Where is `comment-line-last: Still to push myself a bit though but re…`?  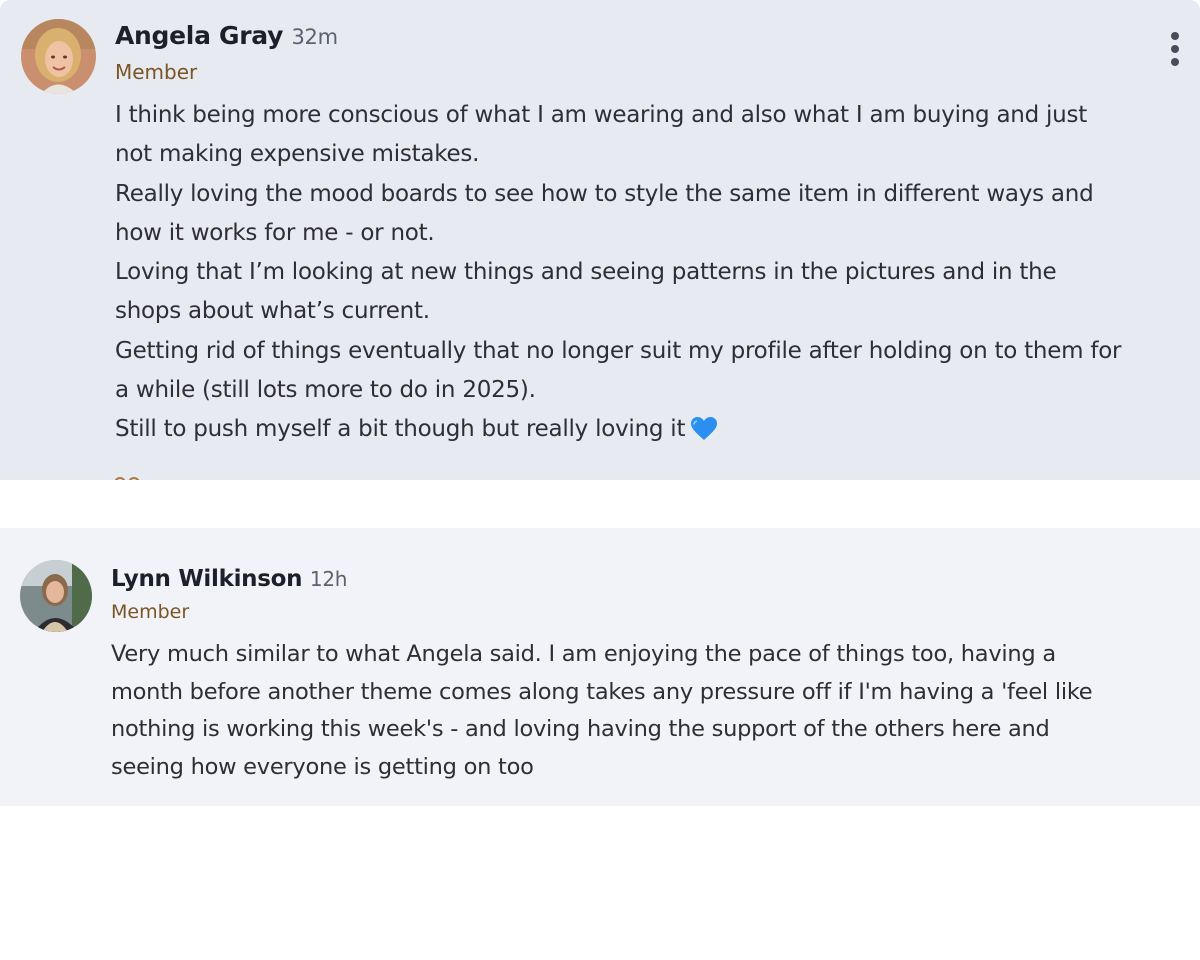
comment-line-last: Still to push myself a bit though but re… is located at coordinates (618, 432).